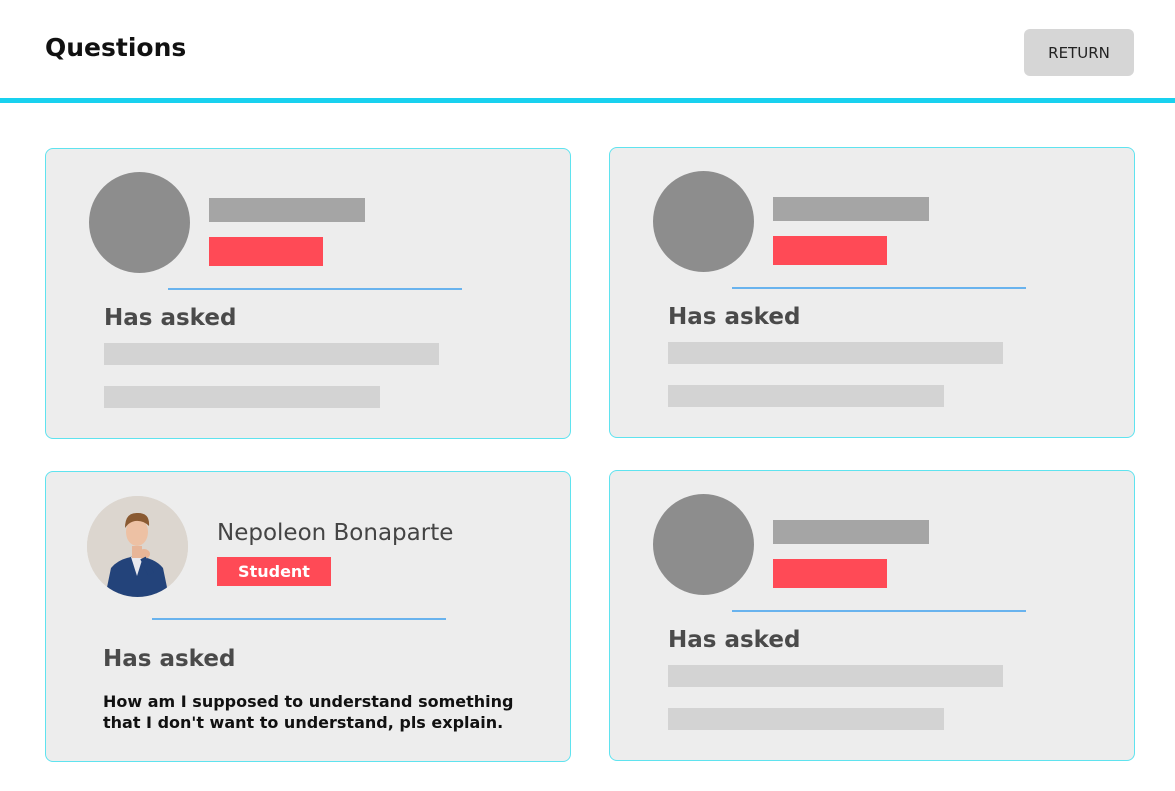 This screenshot has width=1175, height=791. What do you see at coordinates (335, 533) in the screenshot?
I see `user-name: Nepoleon Bonaparte` at bounding box center [335, 533].